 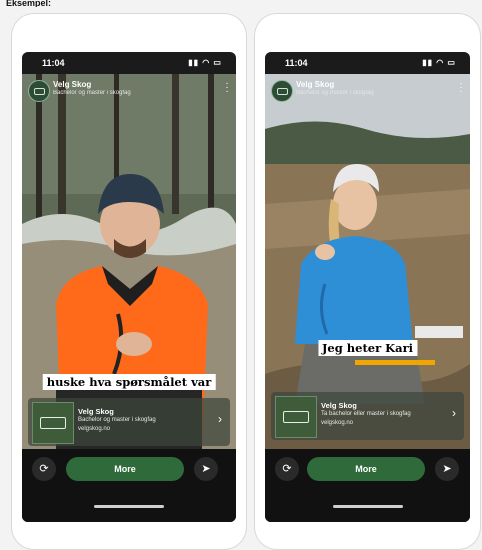 I want to click on ad-line-1: Ta bachelor eller master i skogfag, so click(x=366, y=414).